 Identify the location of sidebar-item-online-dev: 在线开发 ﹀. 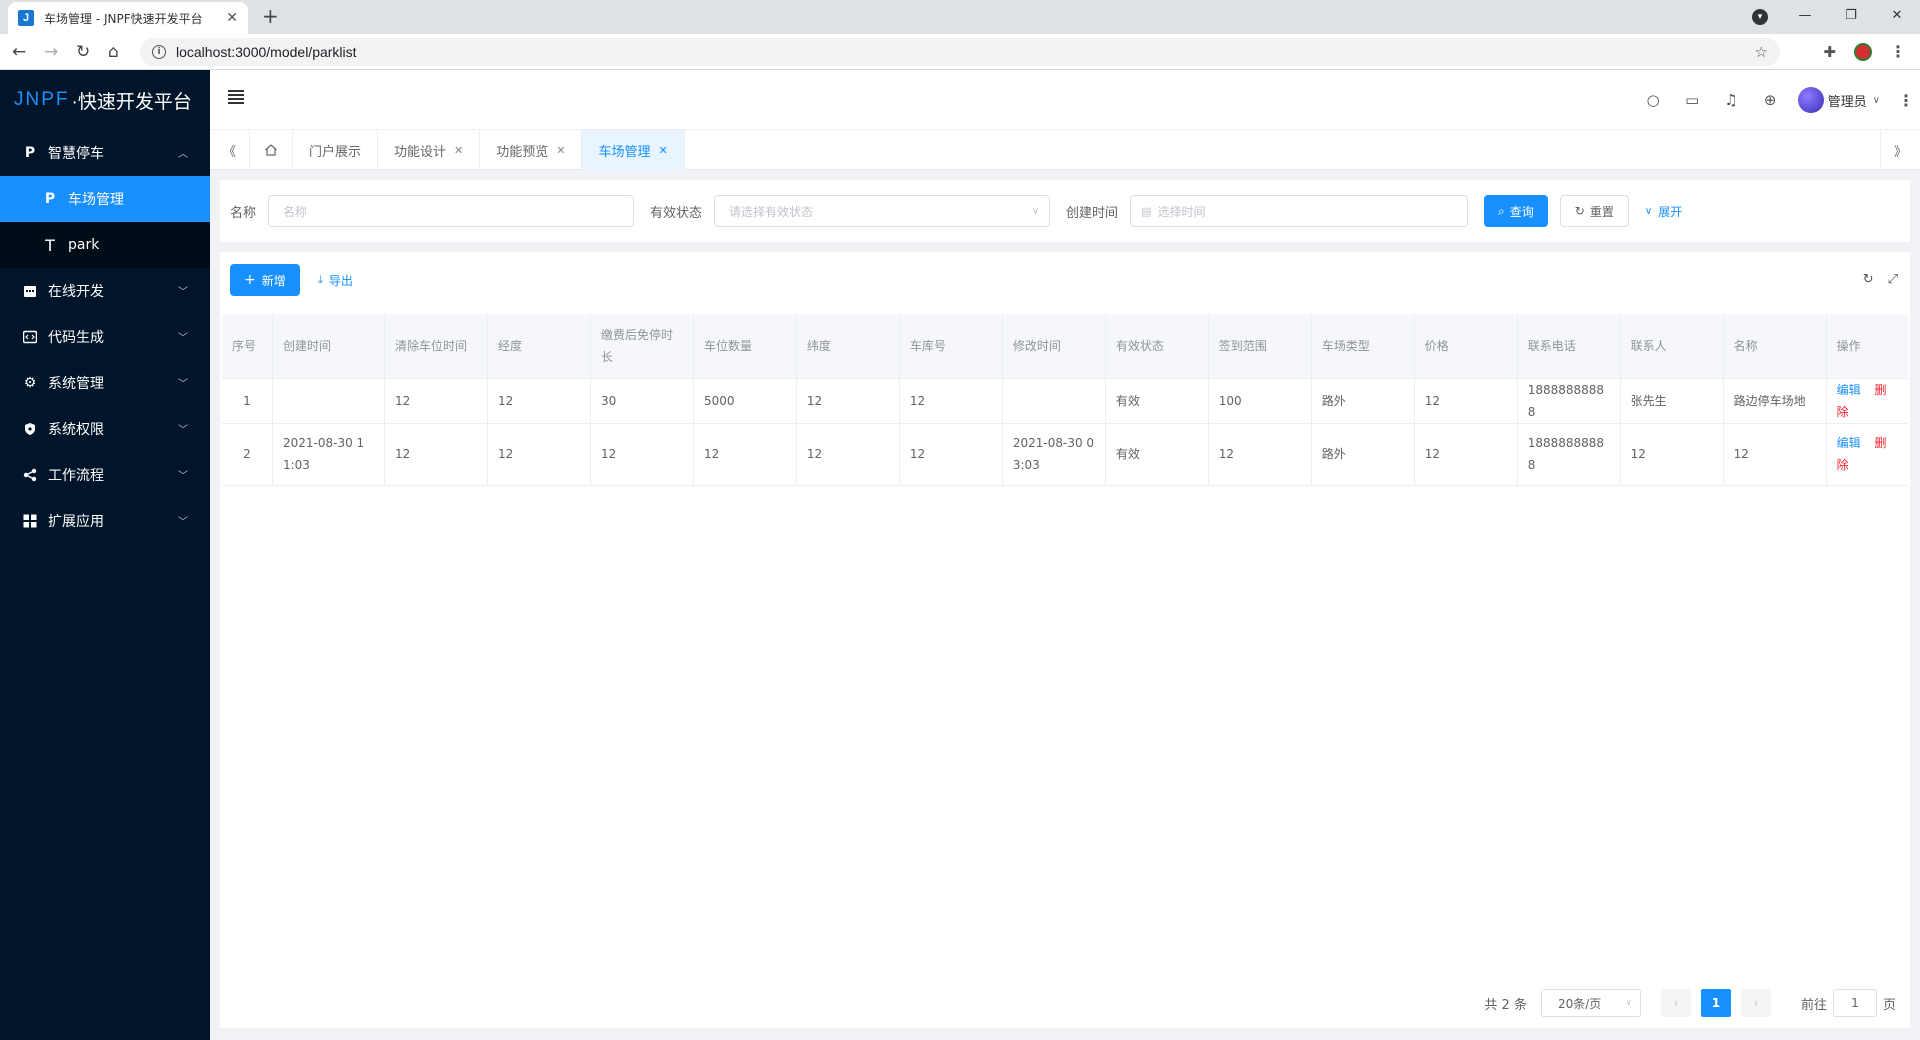
(105, 291).